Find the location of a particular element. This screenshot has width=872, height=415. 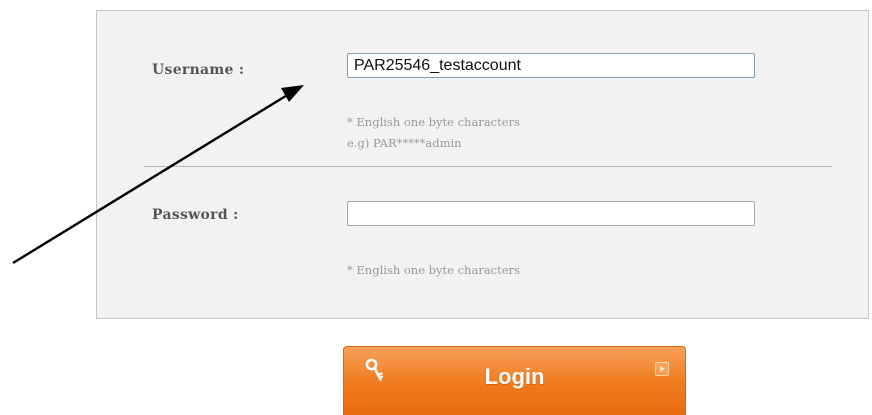

password-label: Password : is located at coordinates (195, 215).